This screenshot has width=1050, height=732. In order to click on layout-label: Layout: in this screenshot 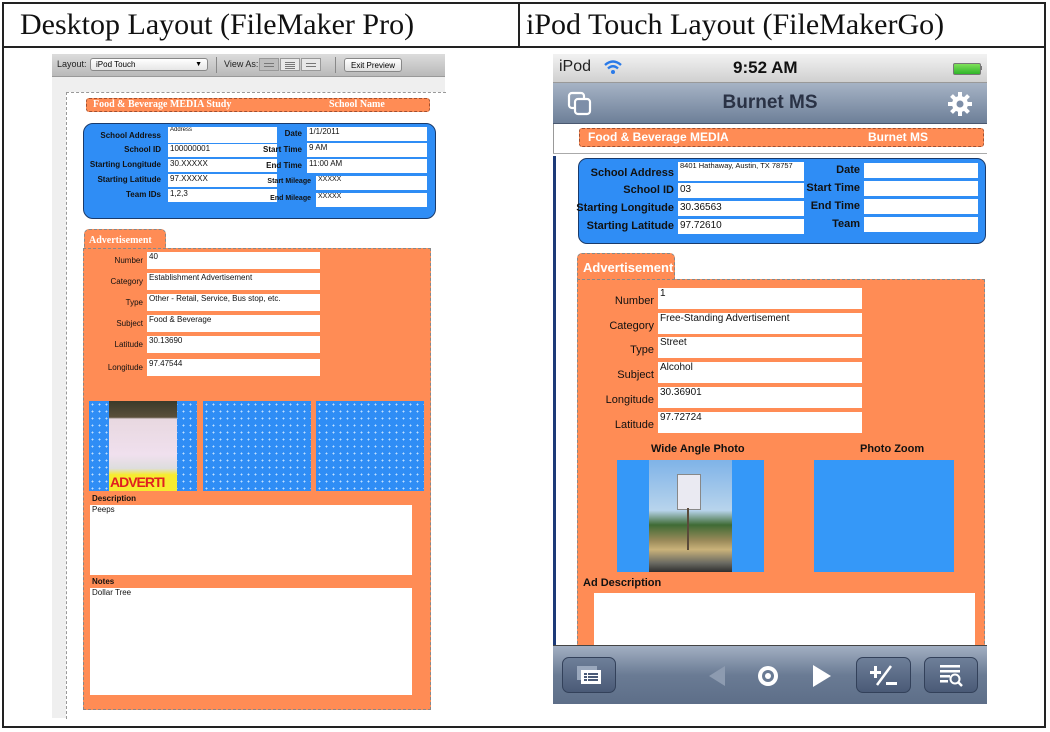, I will do `click(72, 64)`.